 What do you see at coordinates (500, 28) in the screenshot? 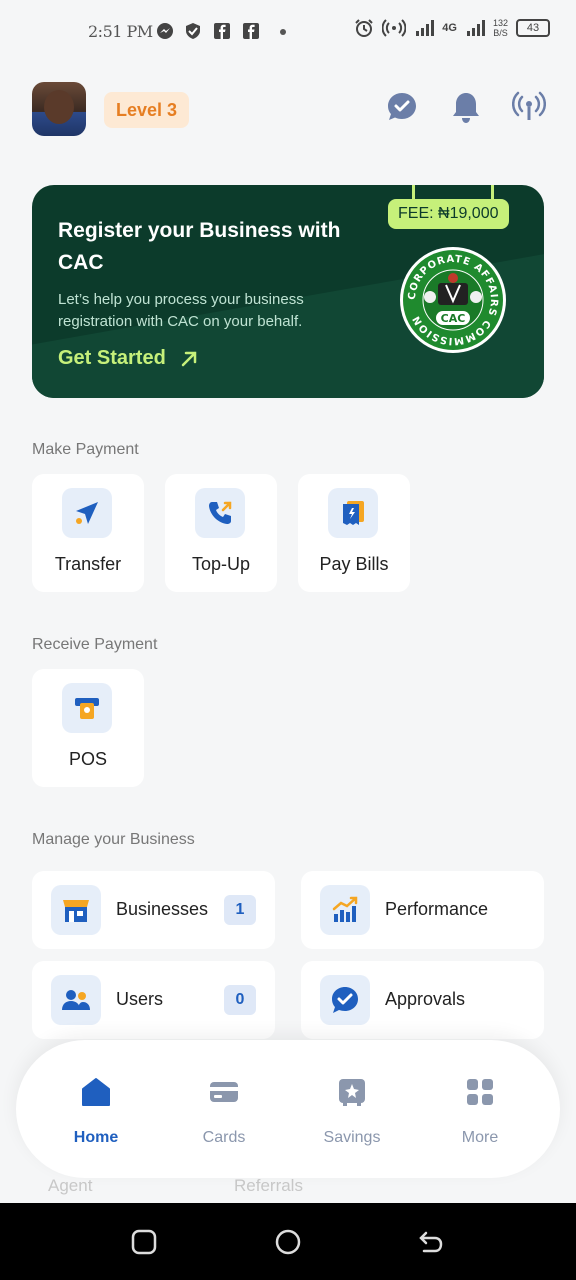
I see `data-speed: 132 B/S` at bounding box center [500, 28].